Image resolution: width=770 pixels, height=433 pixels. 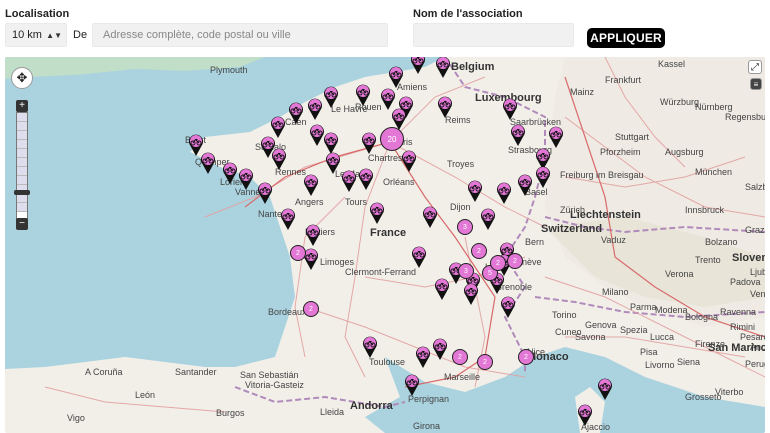 I want to click on city-label: München, so click(x=714, y=172).